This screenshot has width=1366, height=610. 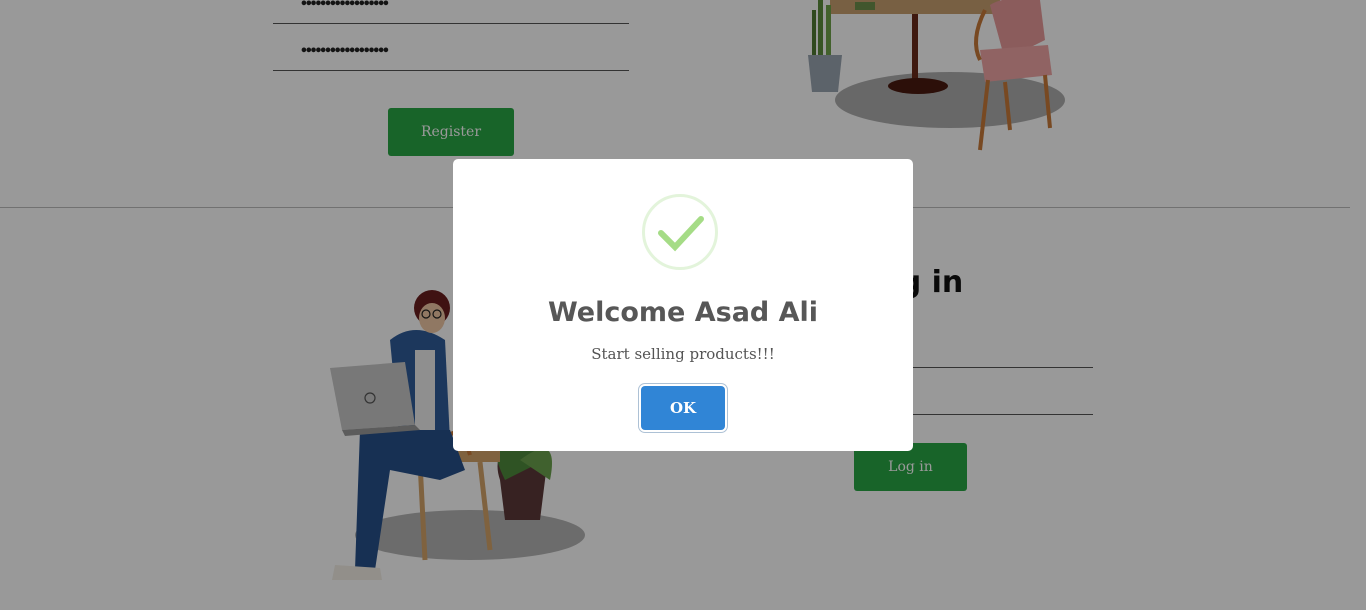 What do you see at coordinates (683, 312) in the screenshot?
I see `dialog-title: Welcome Asad Ali` at bounding box center [683, 312].